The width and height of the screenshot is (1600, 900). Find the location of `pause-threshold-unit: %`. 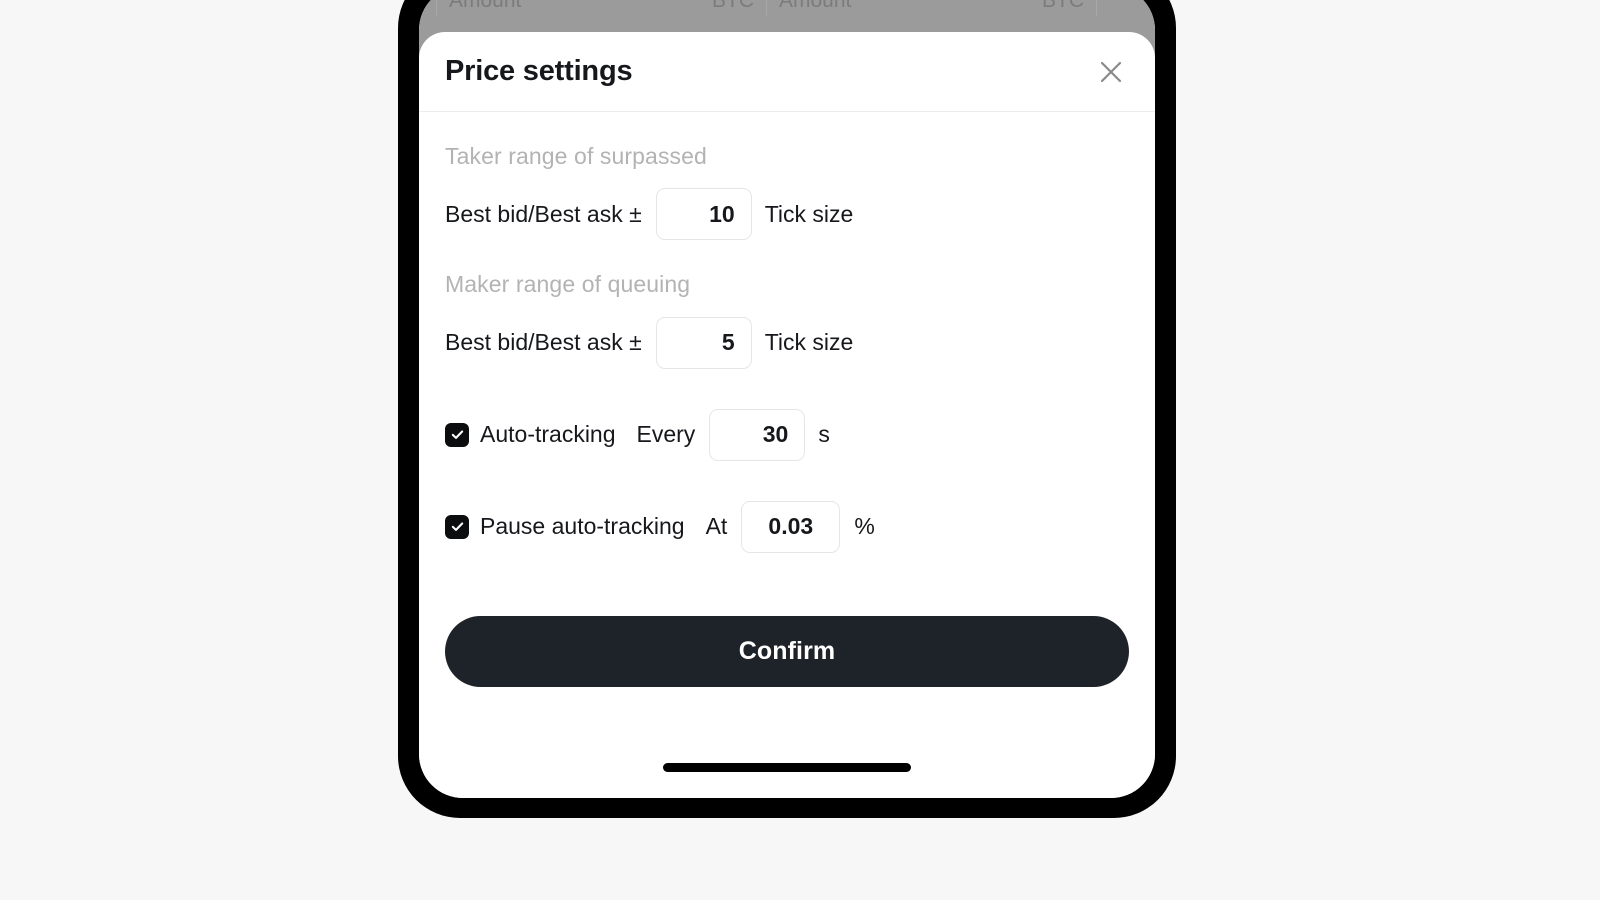

pause-threshold-unit: % is located at coordinates (864, 526).